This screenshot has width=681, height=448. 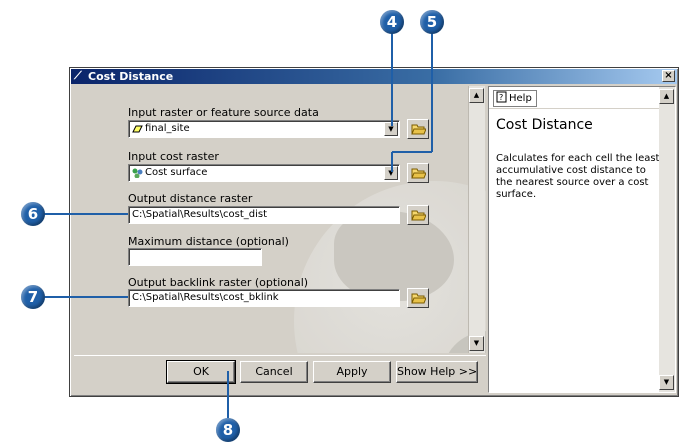 What do you see at coordinates (33, 214) in the screenshot?
I see `callout-6: 6` at bounding box center [33, 214].